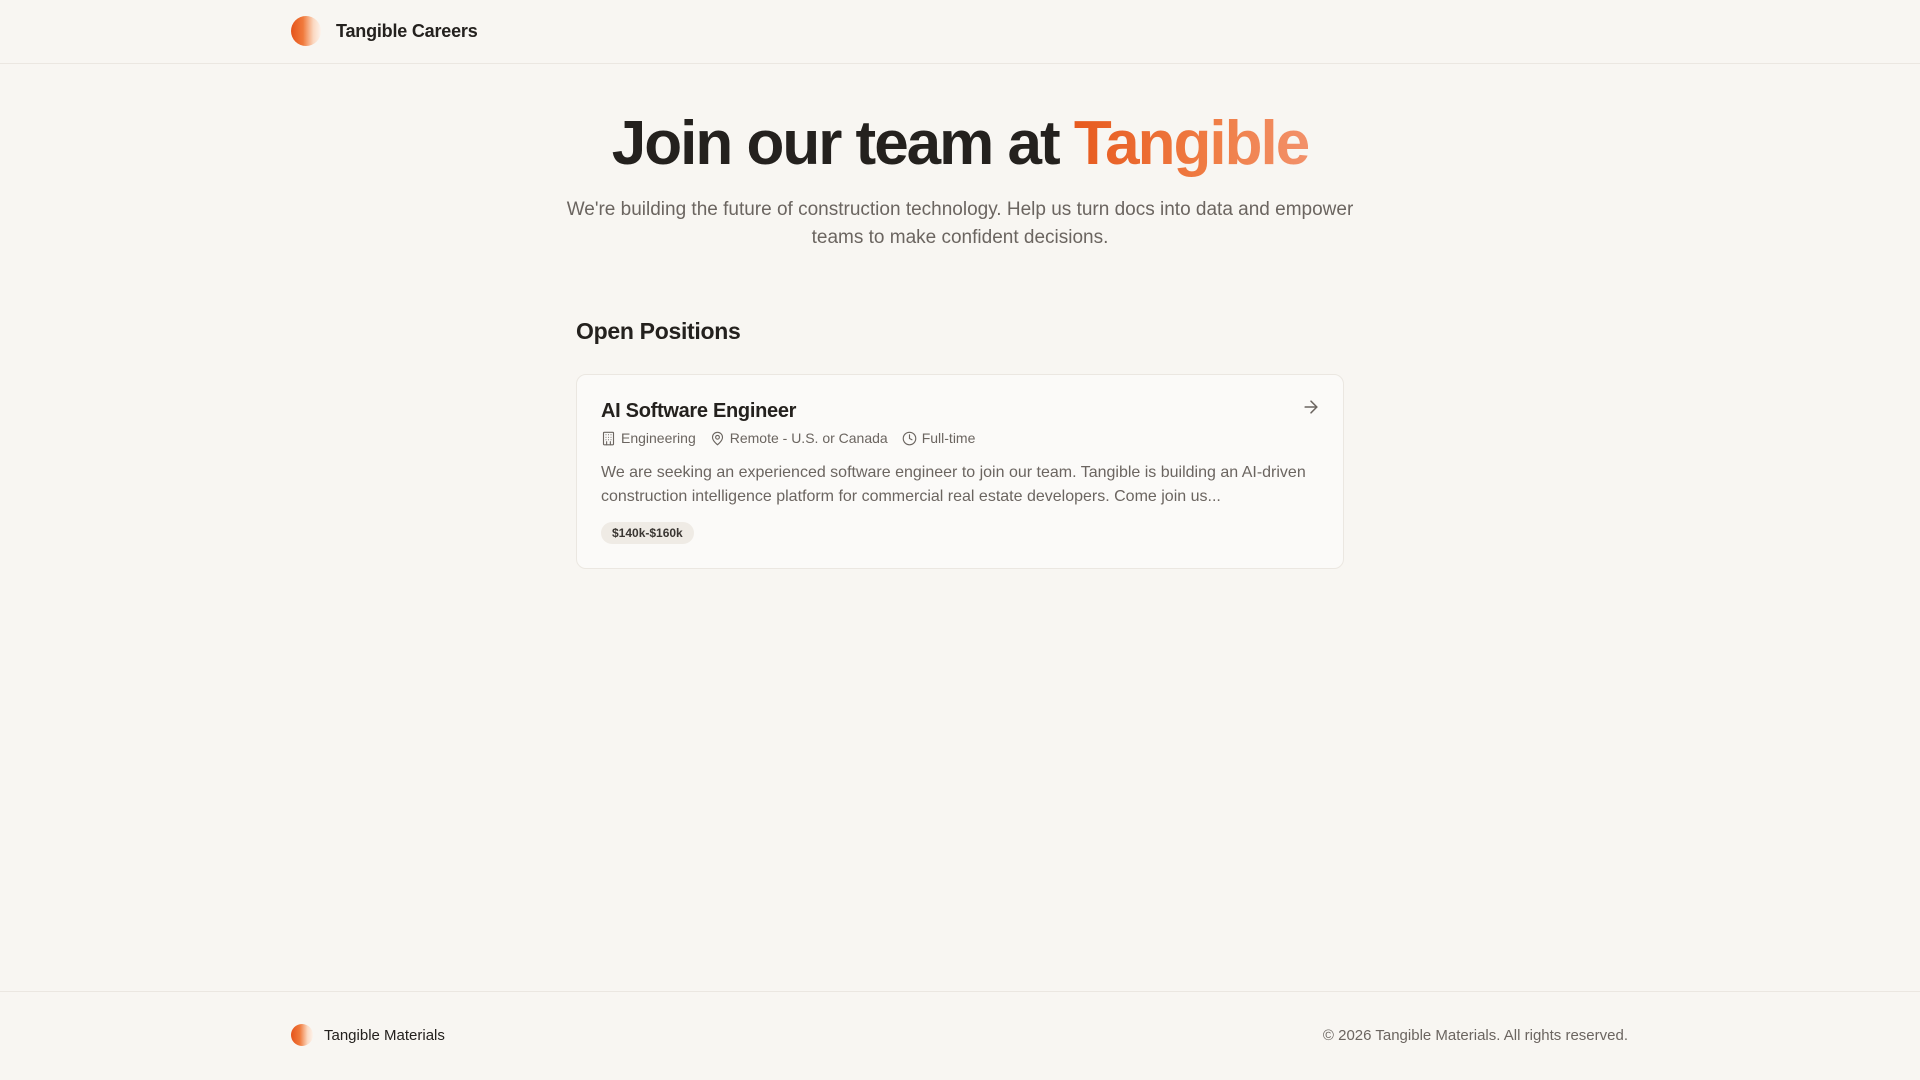 The height and width of the screenshot is (1080, 1920). Describe the element at coordinates (948, 438) in the screenshot. I see `job-type-label: Full-time` at that location.